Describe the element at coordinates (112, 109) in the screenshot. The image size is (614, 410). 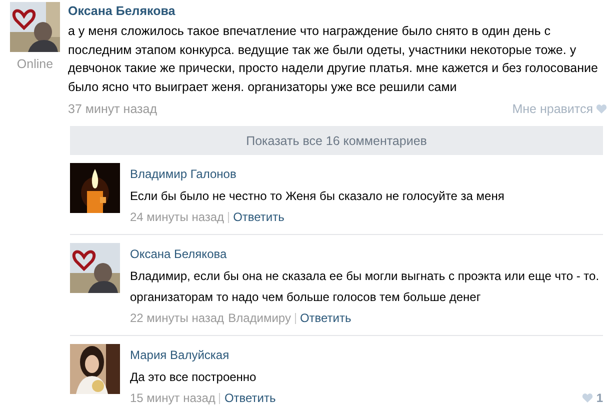
I see `post-time: 37 минут назад` at that location.